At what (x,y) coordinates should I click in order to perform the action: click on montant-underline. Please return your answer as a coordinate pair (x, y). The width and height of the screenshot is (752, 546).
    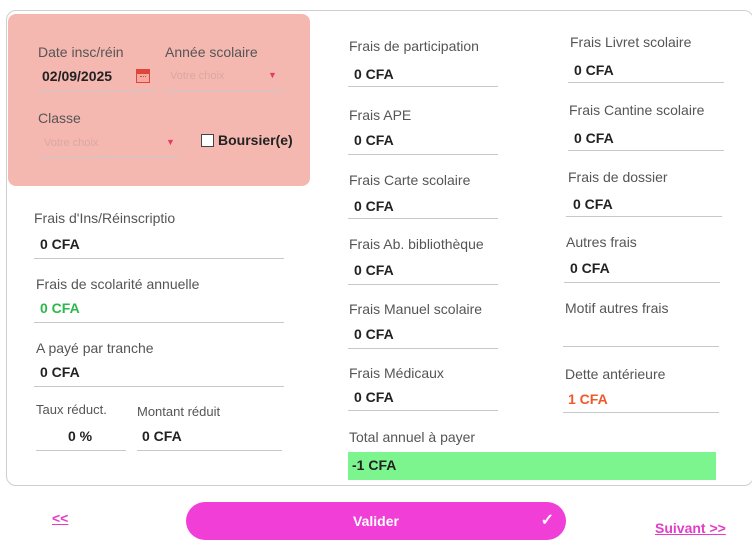
    Looking at the image, I should click on (209, 450).